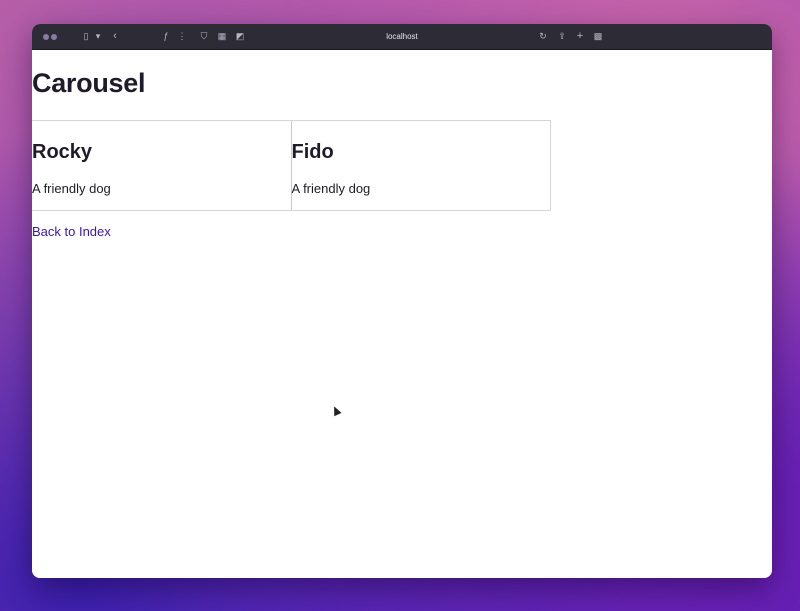 This screenshot has height=611, width=800. I want to click on carousel: Rocky A friendly dog Fido A friendly dog, so click(291, 165).